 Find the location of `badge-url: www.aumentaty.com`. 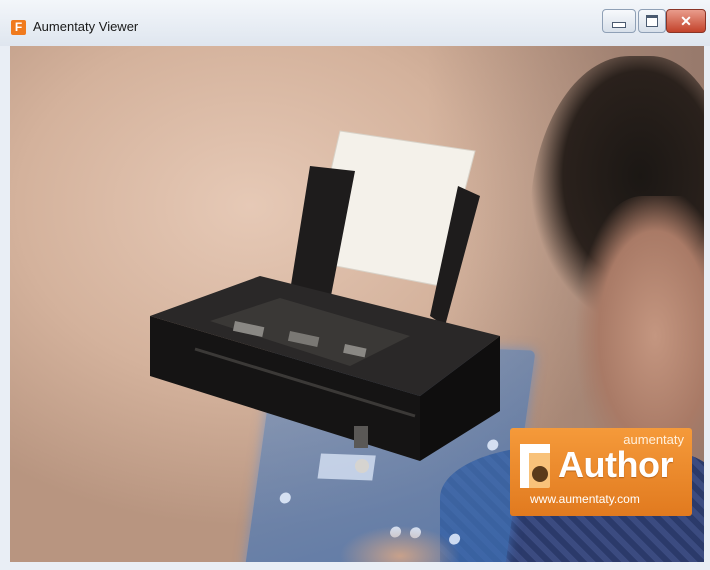

badge-url: www.aumentaty.com is located at coordinates (585, 499).